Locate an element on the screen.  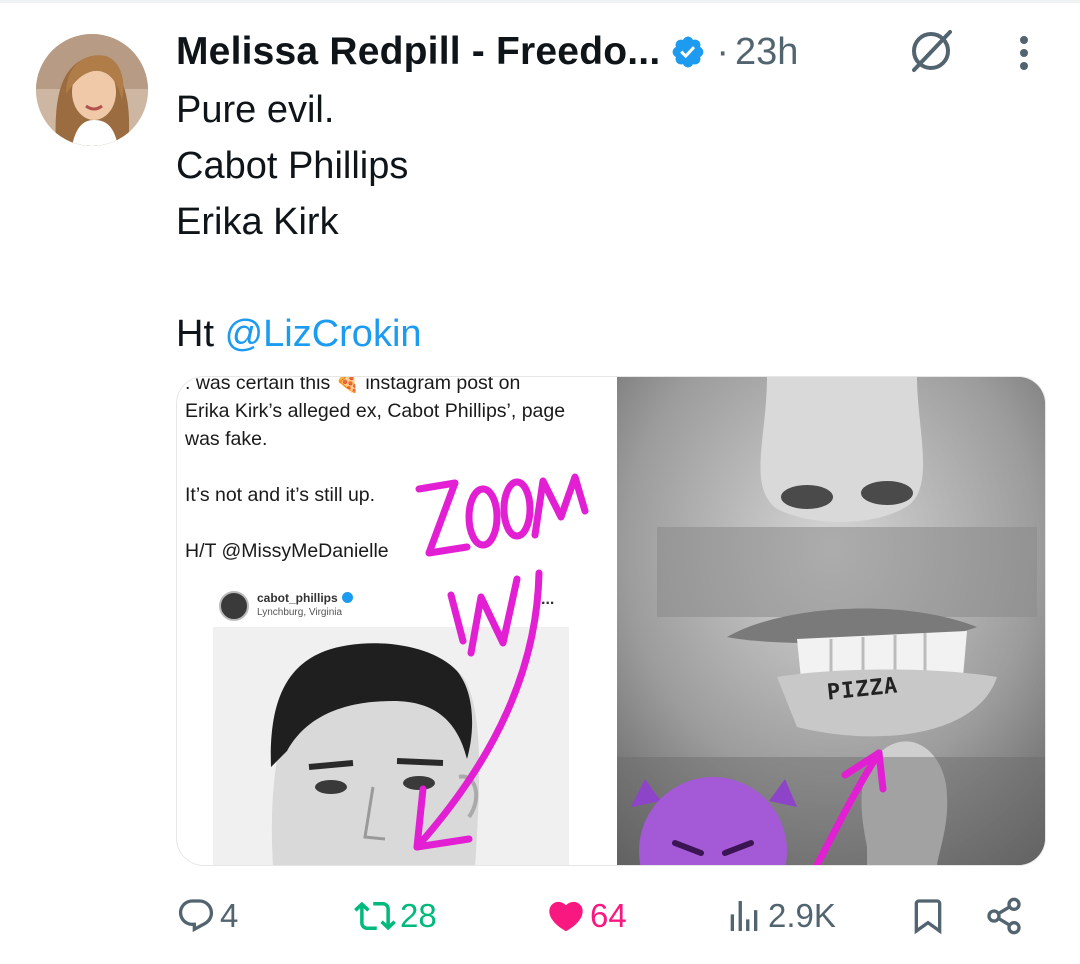
reply-button: 4 is located at coordinates (207, 916).